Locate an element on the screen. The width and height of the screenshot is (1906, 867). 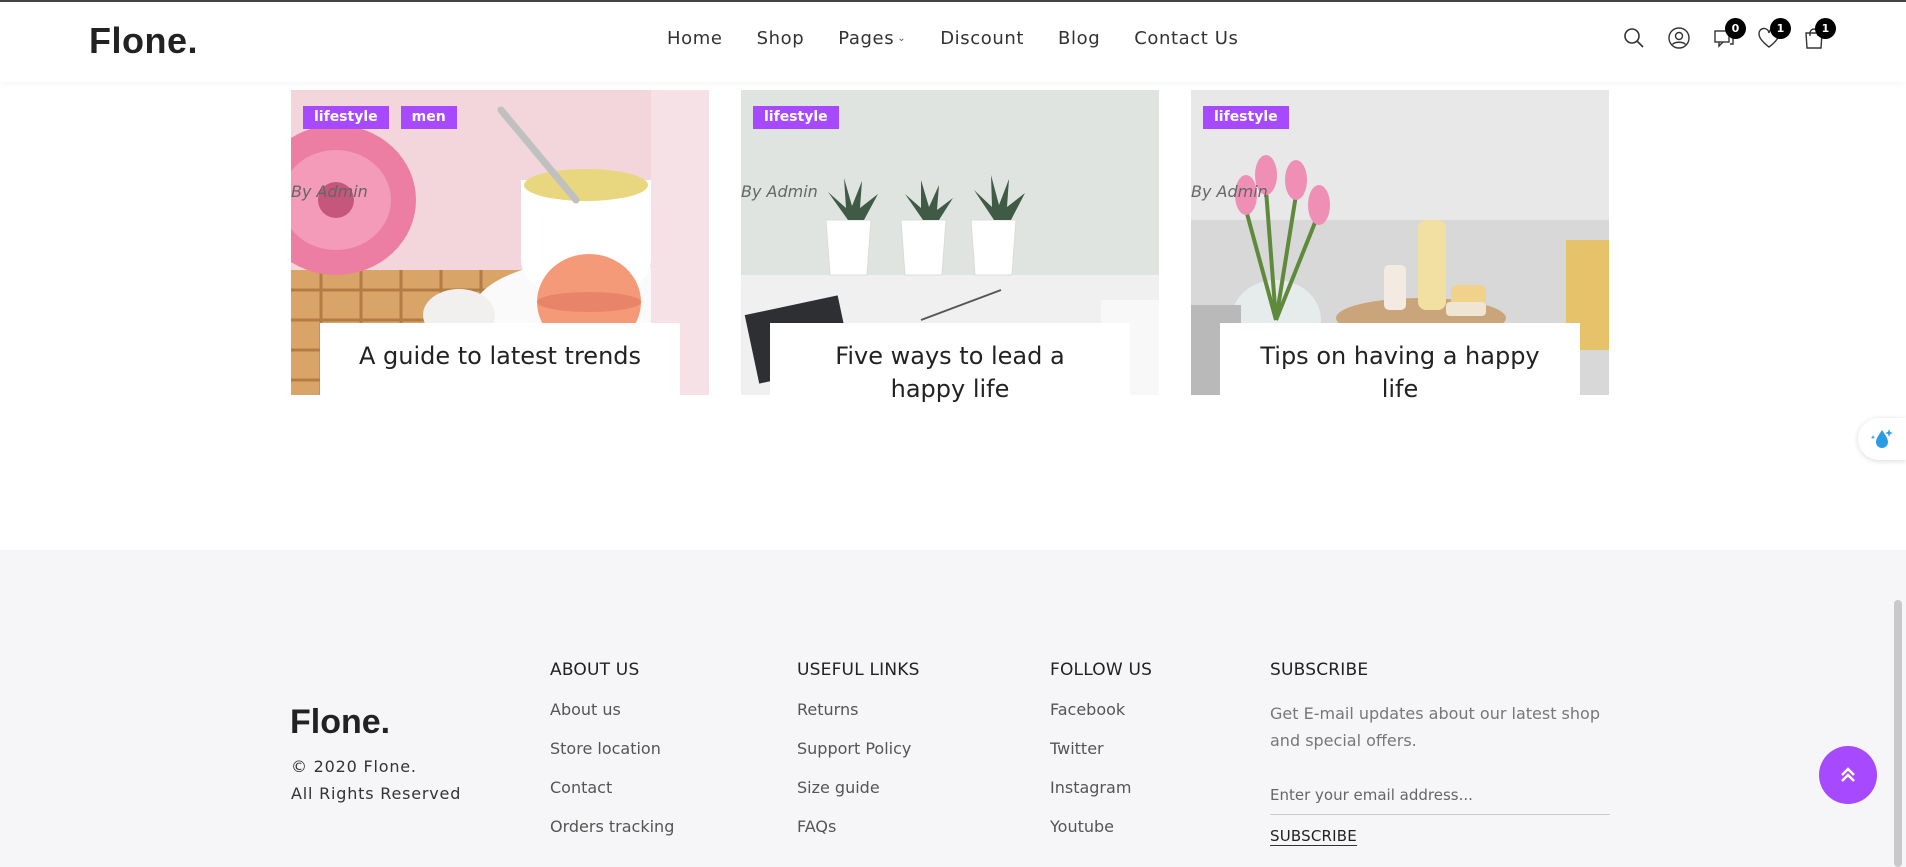
nav-discount: Discount is located at coordinates (982, 38).